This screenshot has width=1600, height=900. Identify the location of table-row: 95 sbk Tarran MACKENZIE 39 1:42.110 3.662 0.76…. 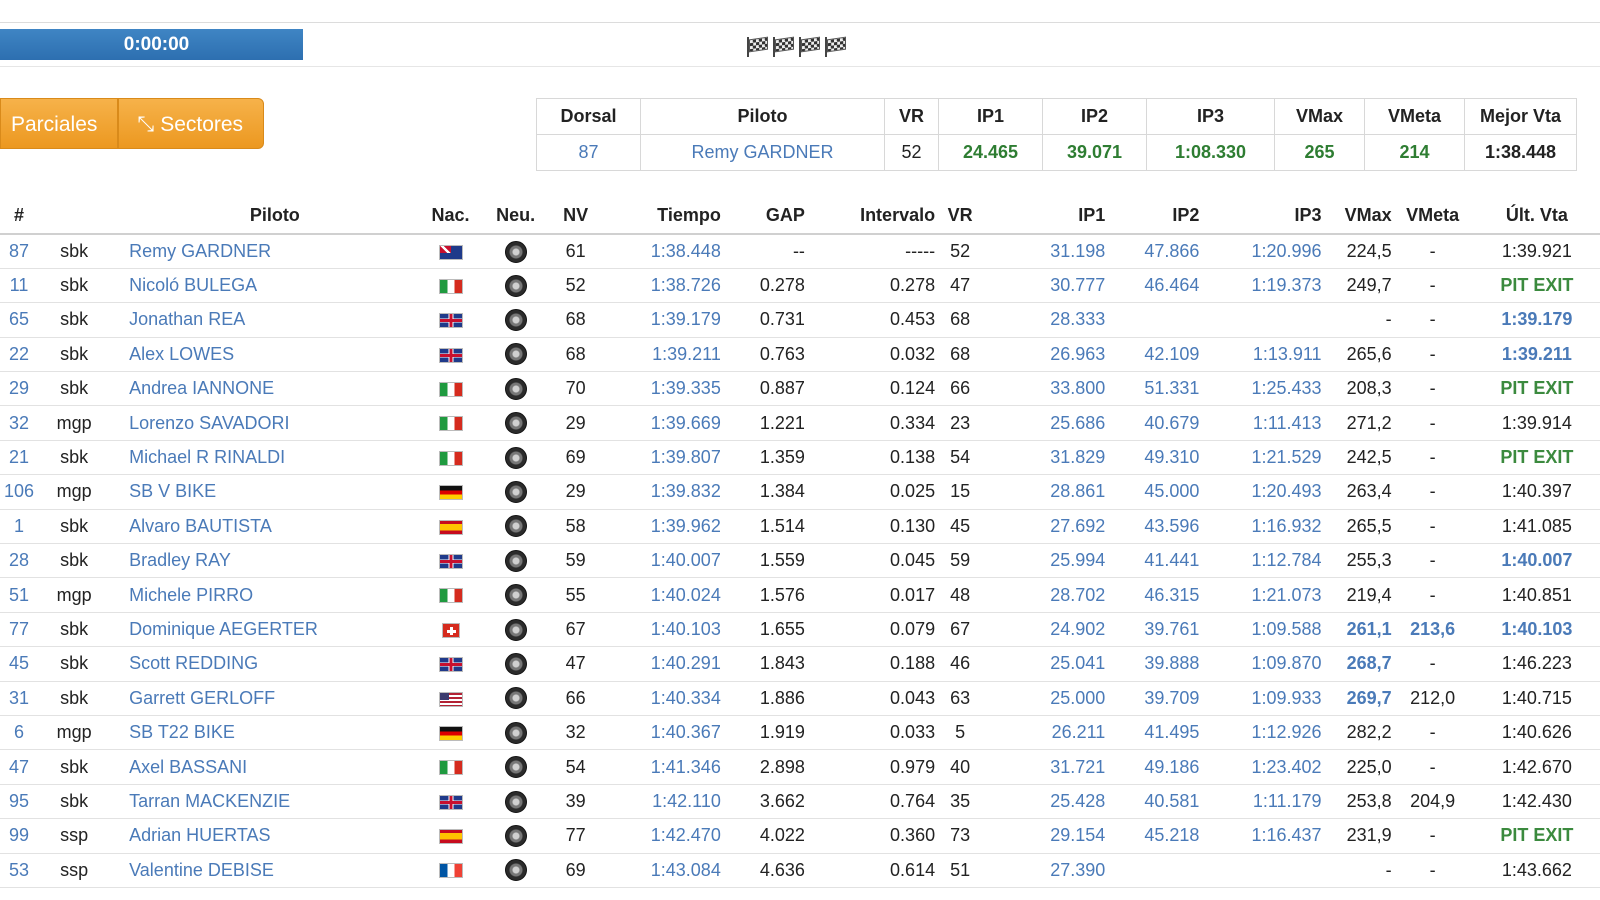
(800, 802).